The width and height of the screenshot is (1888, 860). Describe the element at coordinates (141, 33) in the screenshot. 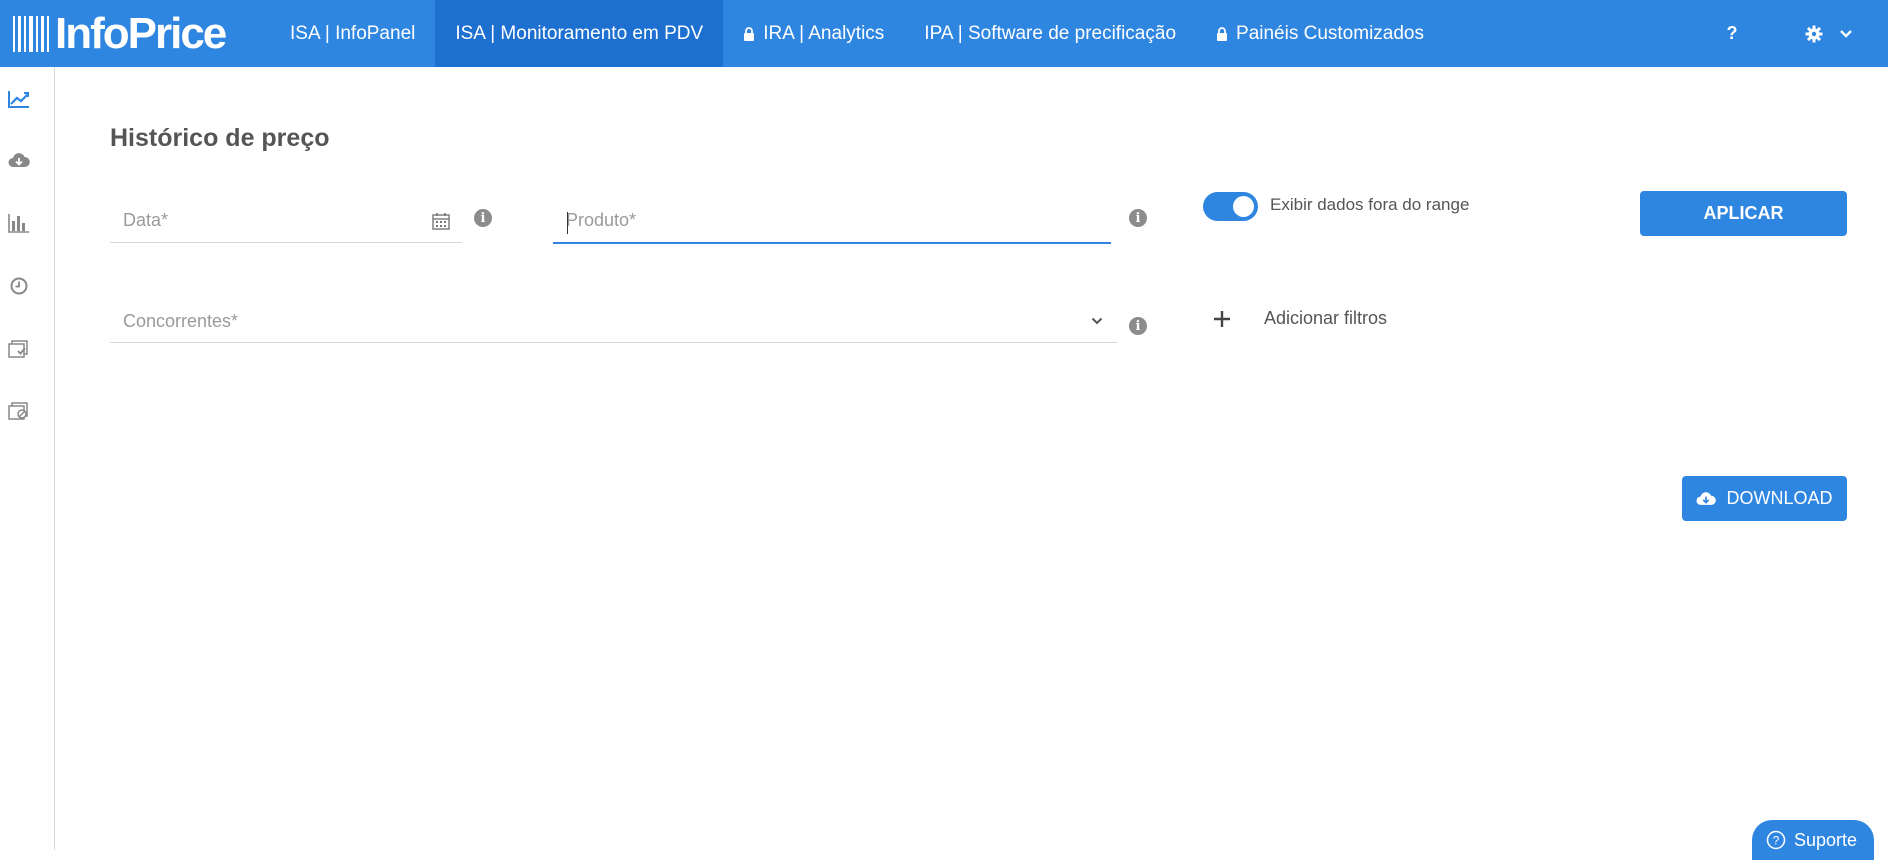

I see `logo-text: InfoPrice` at that location.